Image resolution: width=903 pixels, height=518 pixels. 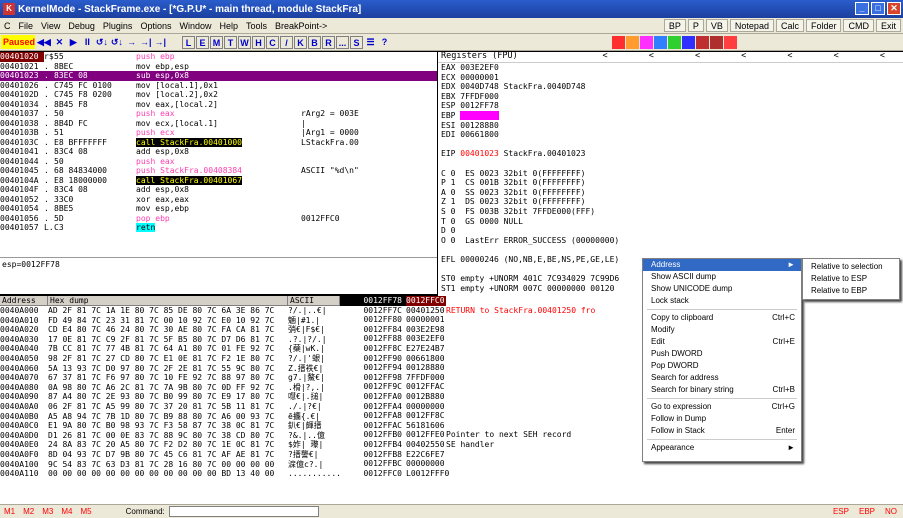 I want to click on marker-2: M3, so click(x=47, y=511).